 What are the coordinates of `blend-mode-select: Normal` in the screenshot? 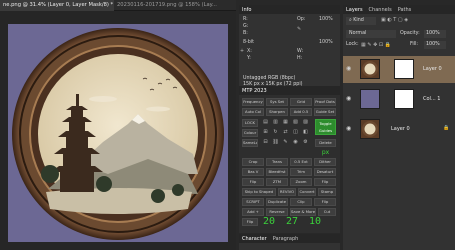 It's located at (371, 34).